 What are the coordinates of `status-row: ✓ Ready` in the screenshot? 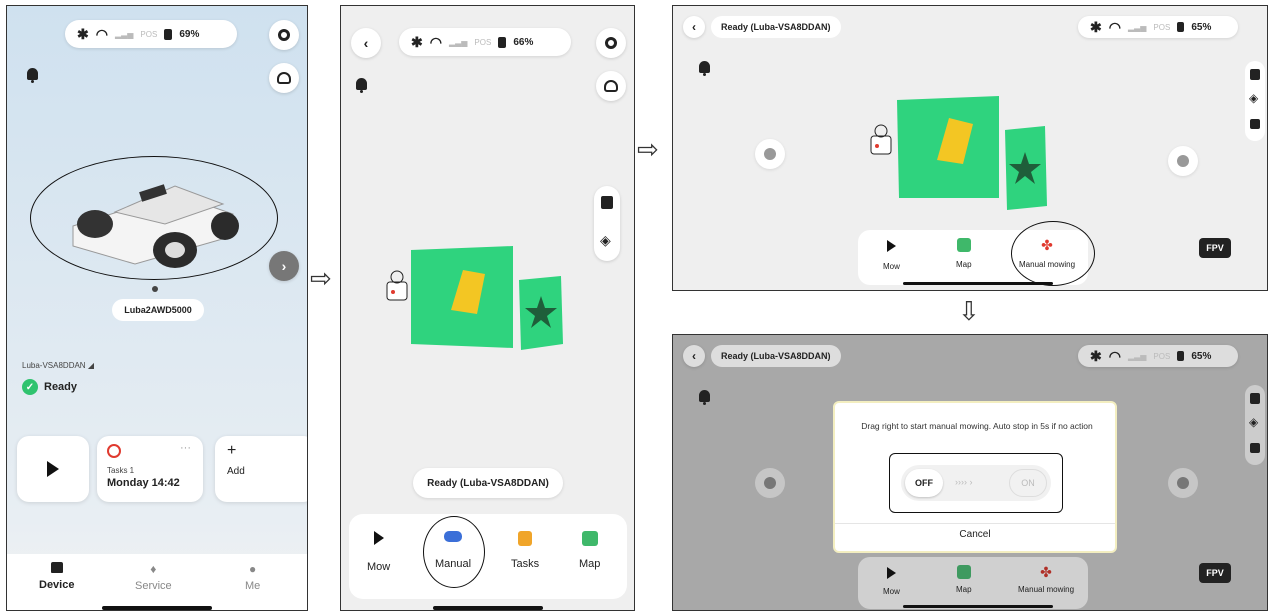 It's located at (49, 387).